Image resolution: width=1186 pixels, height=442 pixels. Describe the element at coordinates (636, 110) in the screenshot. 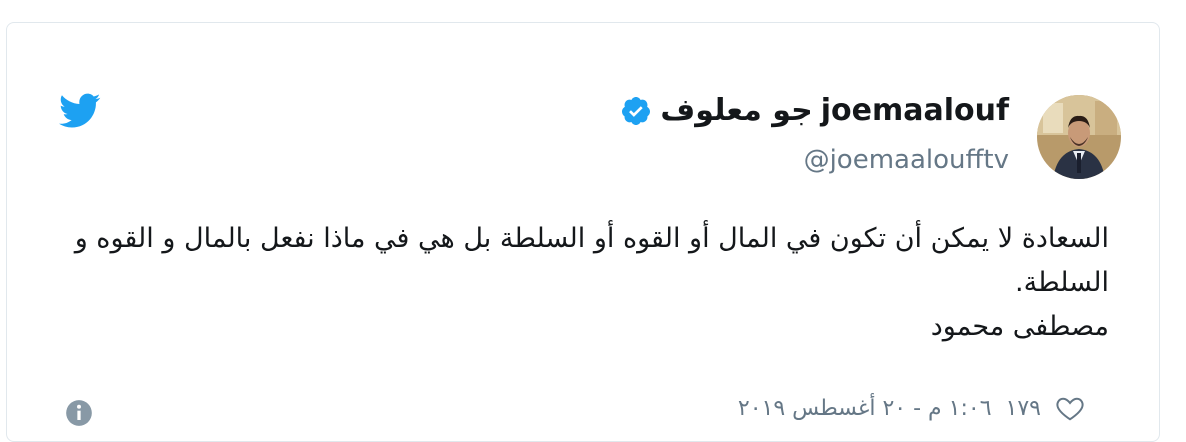

I see `verified-badge-icon` at that location.